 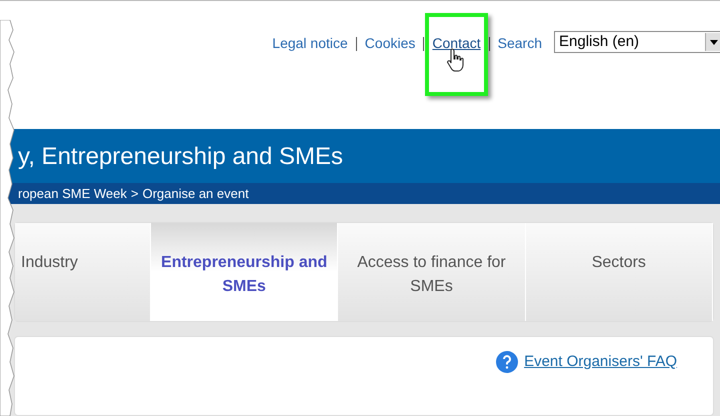 I want to click on language-select: English (en), so click(x=637, y=42).